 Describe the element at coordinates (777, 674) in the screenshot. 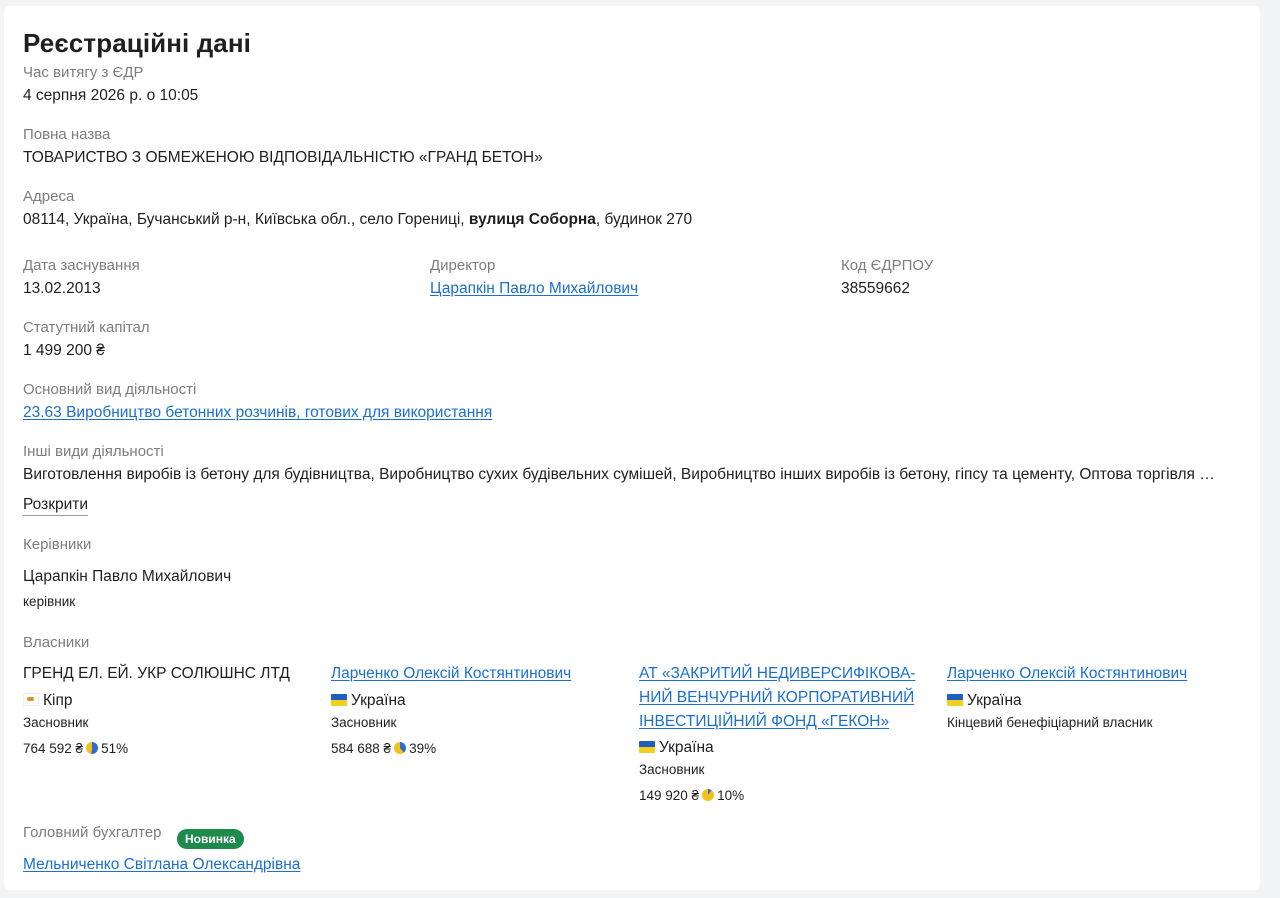

I see `owner-name-3-line-1: АТ «ЗАКРИТИЙ НЕДИВЕРСИФІКОВА-` at that location.